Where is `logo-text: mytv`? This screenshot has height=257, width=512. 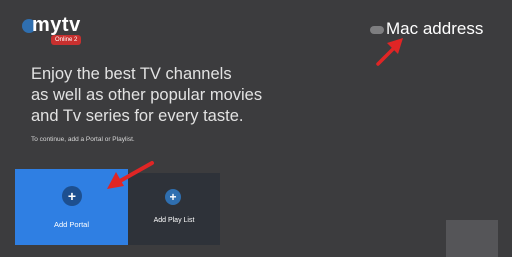
logo-text: mytv is located at coordinates (56, 25).